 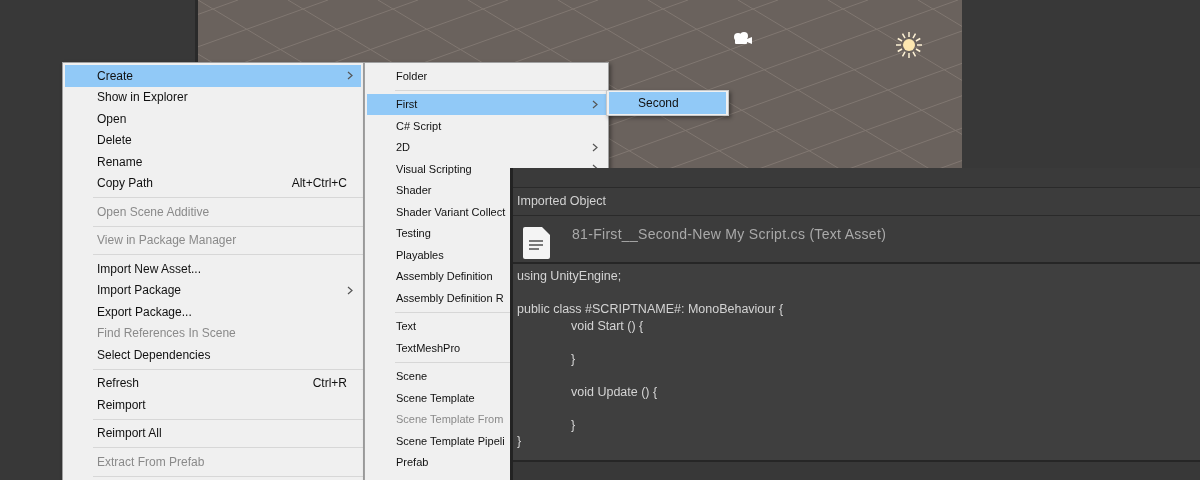 What do you see at coordinates (154, 354) in the screenshot?
I see `menu-item: Select Dependencies` at bounding box center [154, 354].